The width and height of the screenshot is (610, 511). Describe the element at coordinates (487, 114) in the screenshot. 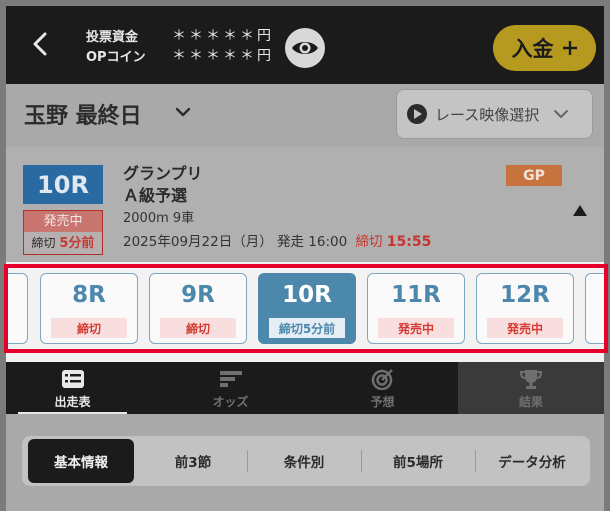

I see `race-video-label: レース映像選択` at that location.